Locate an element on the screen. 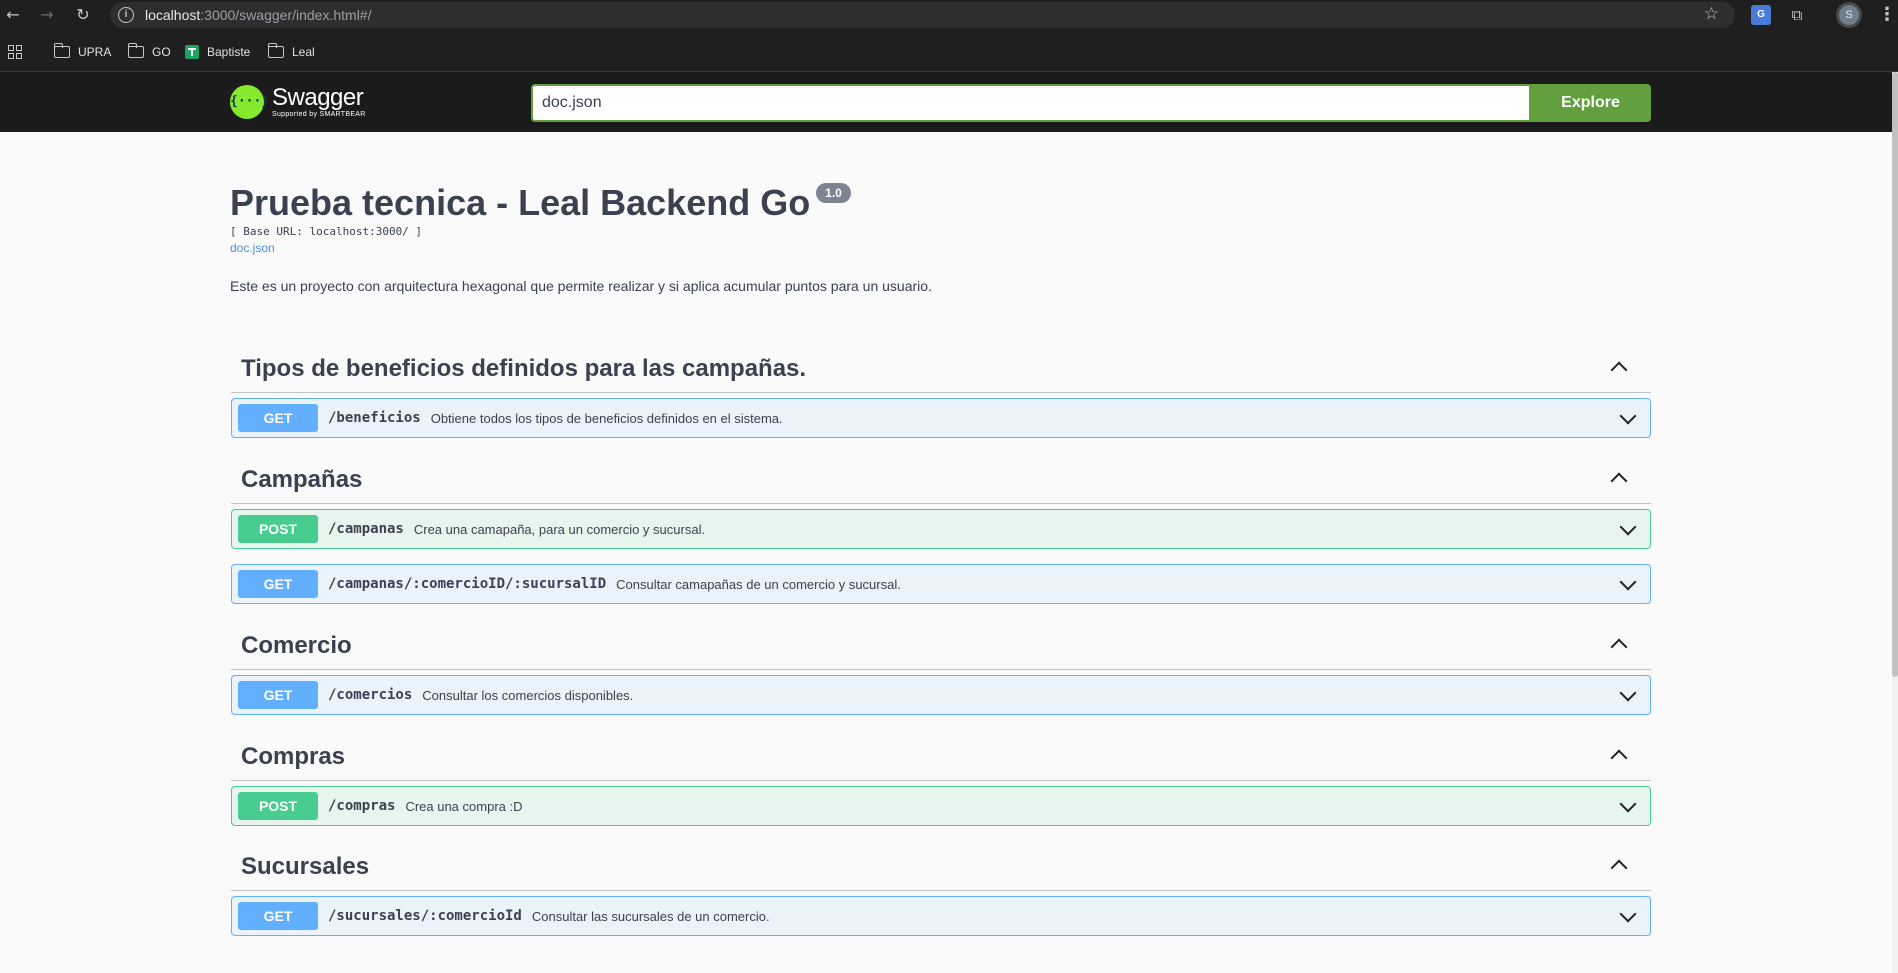  profile-initial: S is located at coordinates (1849, 15).